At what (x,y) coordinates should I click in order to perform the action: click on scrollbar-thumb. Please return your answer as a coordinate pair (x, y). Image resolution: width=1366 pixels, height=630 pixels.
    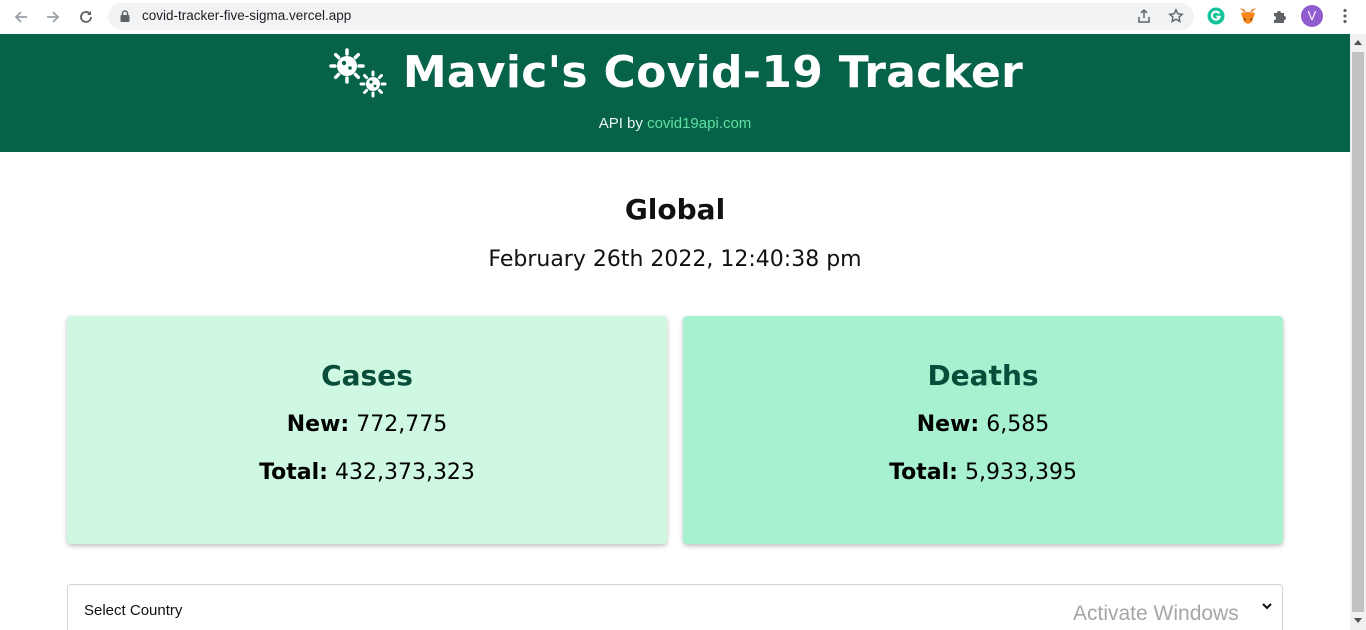
    Looking at the image, I should click on (1358, 332).